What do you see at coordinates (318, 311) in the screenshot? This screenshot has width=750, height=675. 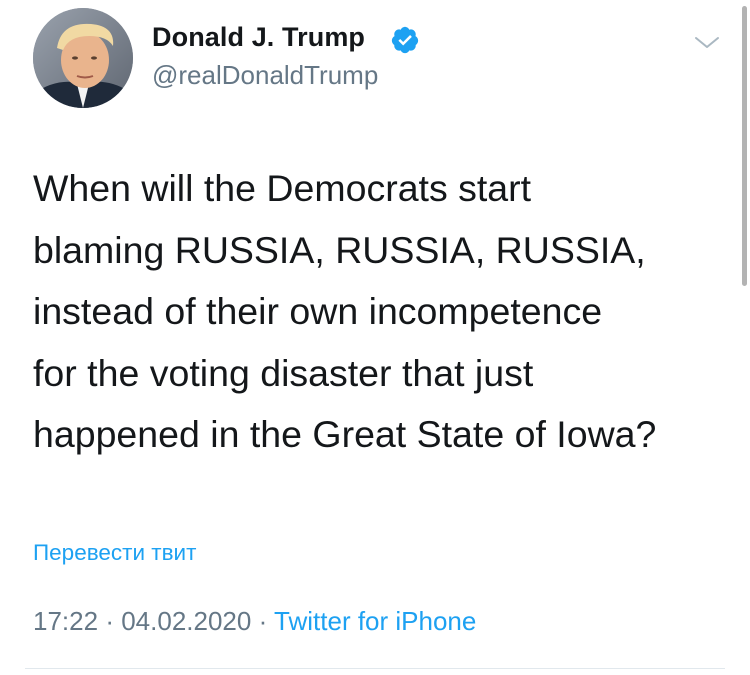 I see `tweet-text-line: instead of their own incompetence` at bounding box center [318, 311].